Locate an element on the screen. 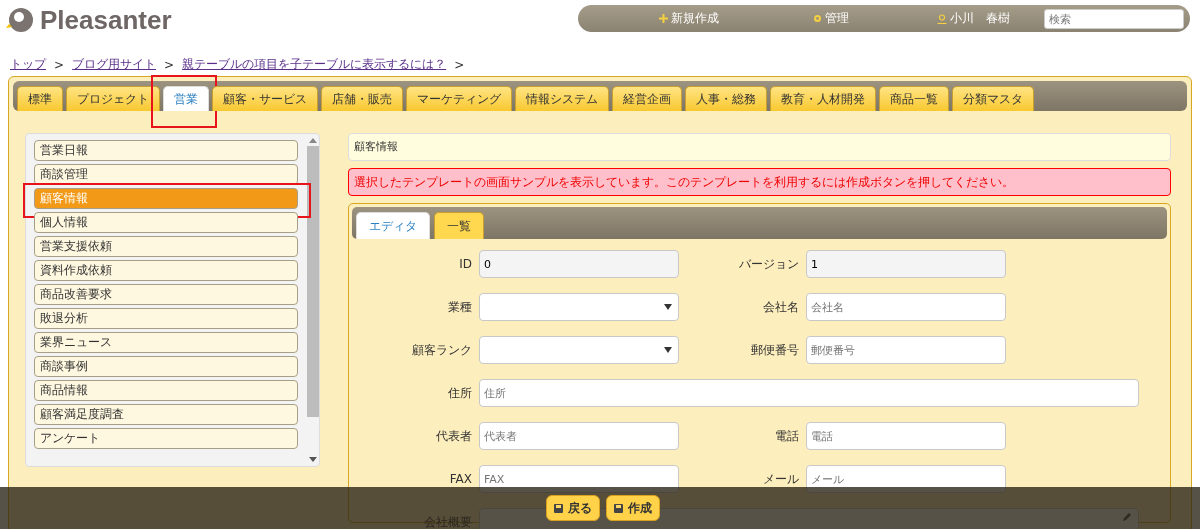 The image size is (1200, 529). template-item: 資料作成依頼 is located at coordinates (166, 270).